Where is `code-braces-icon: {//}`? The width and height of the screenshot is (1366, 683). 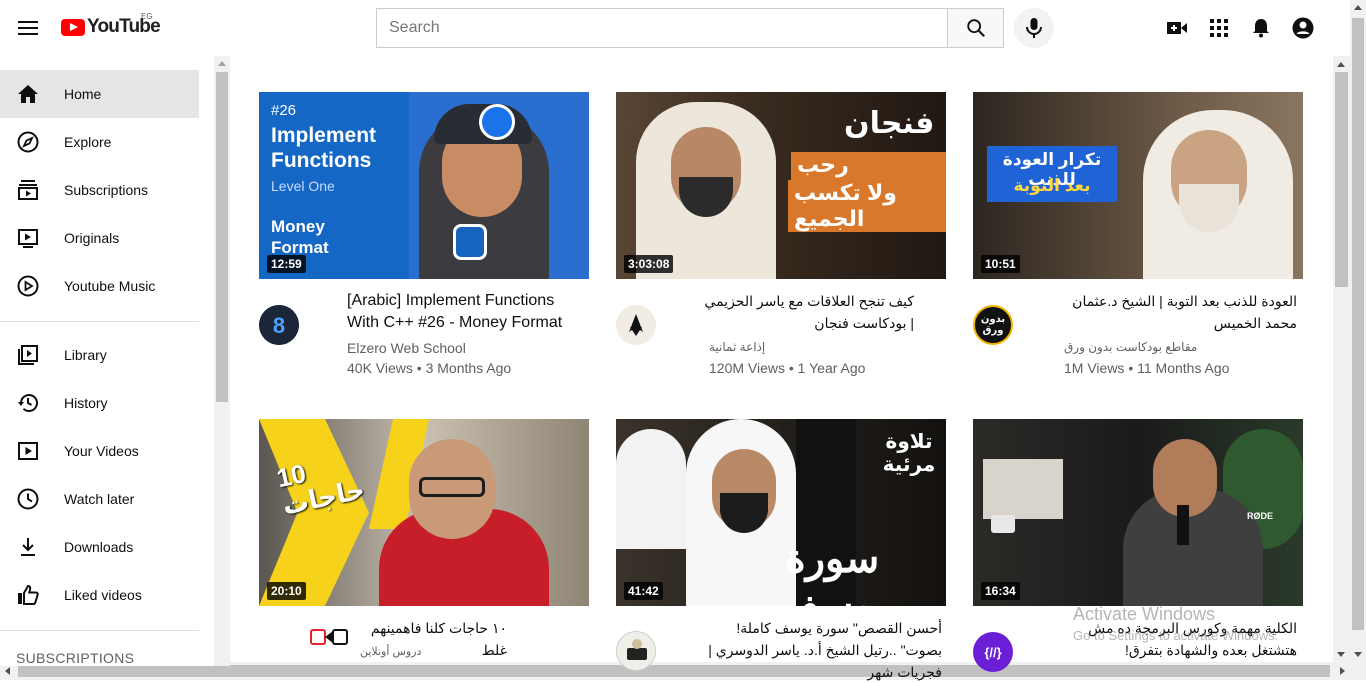
code-braces-icon: {//} is located at coordinates (993, 652).